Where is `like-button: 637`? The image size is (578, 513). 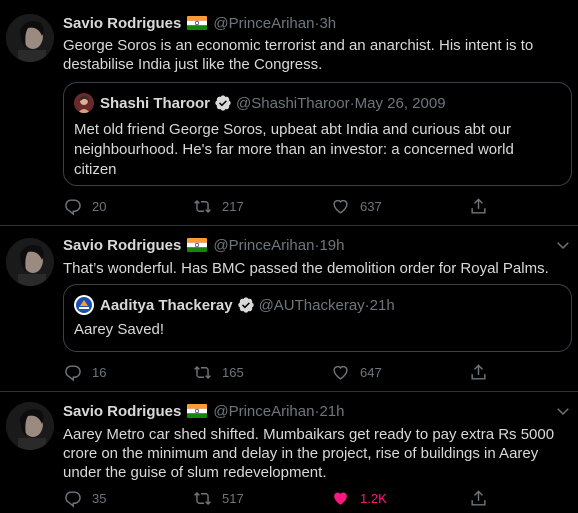
like-button: 637 is located at coordinates (356, 206).